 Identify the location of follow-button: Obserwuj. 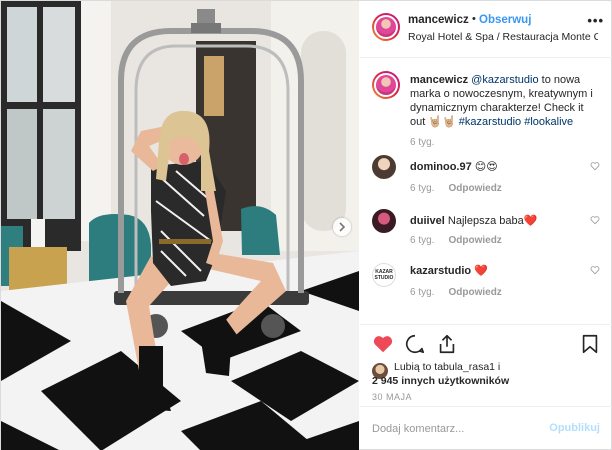
(505, 20).